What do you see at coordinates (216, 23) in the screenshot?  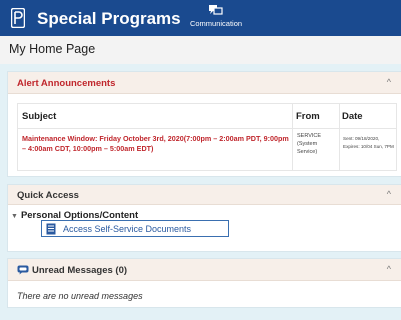 I see `communication-label: Communication` at bounding box center [216, 23].